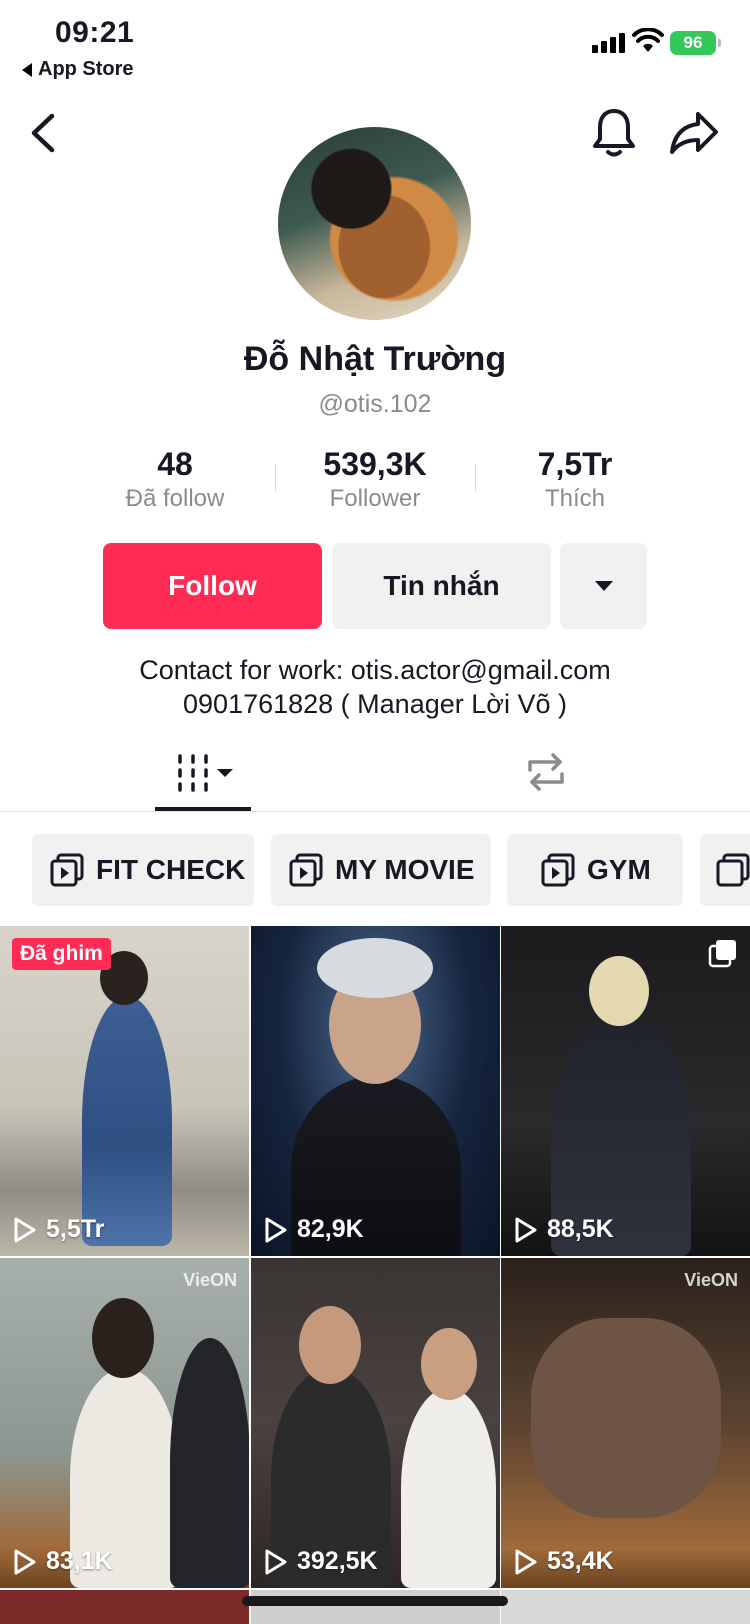  What do you see at coordinates (614, 132) in the screenshot?
I see `notification-bell-icon` at bounding box center [614, 132].